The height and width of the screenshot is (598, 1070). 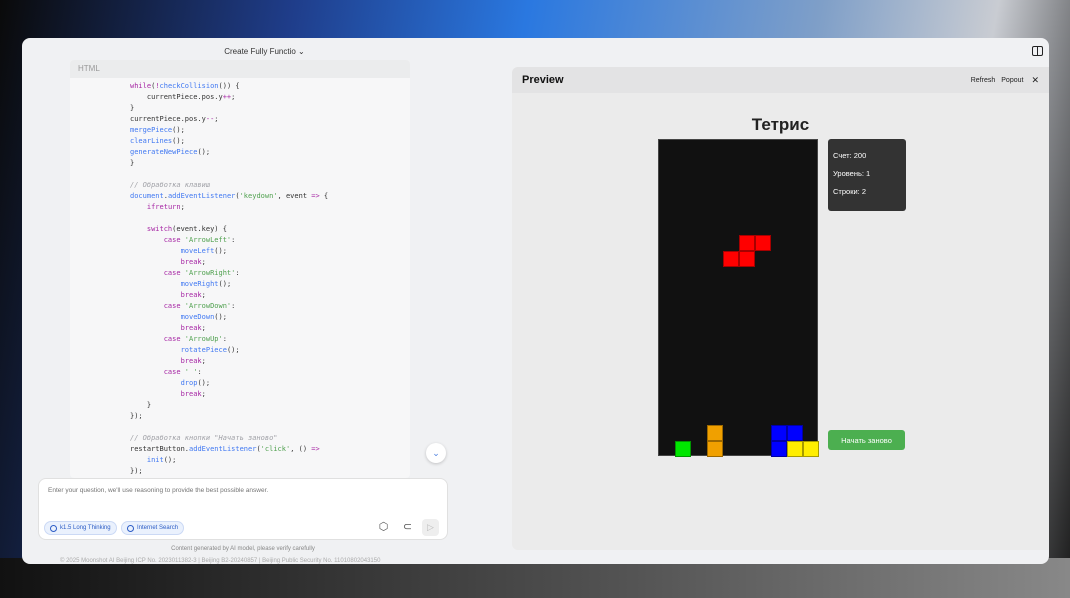 I want to click on game-board, so click(x=738, y=298).